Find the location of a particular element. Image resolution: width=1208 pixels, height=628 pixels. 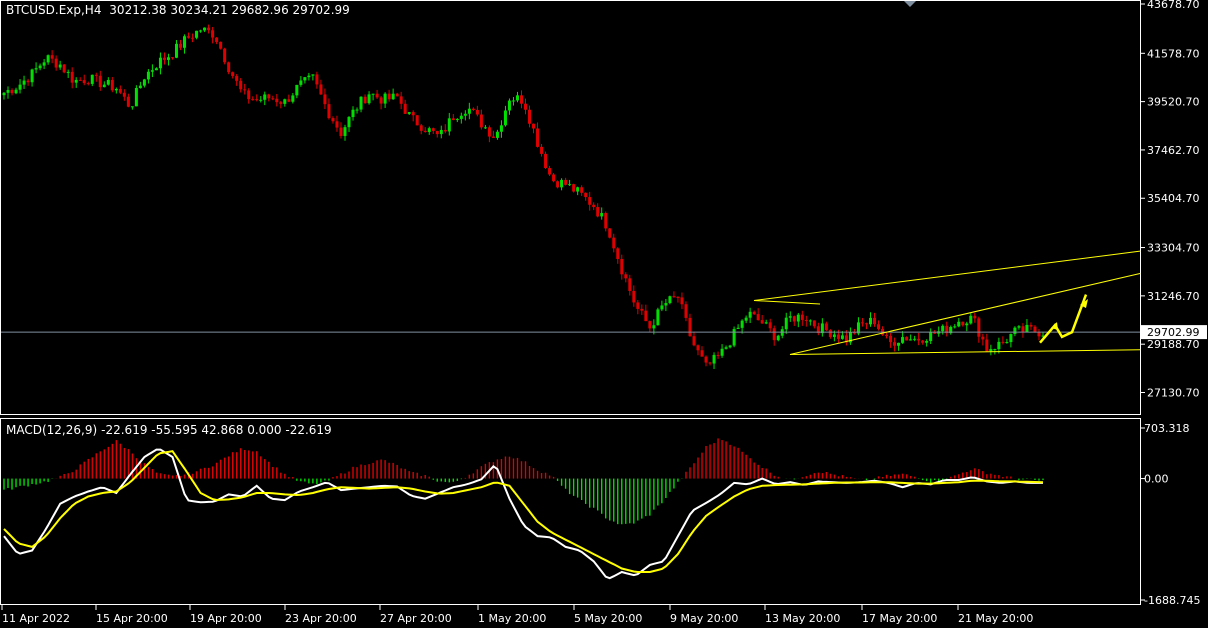

time-tick-label: 27 Apr 20:00 is located at coordinates (416, 618).